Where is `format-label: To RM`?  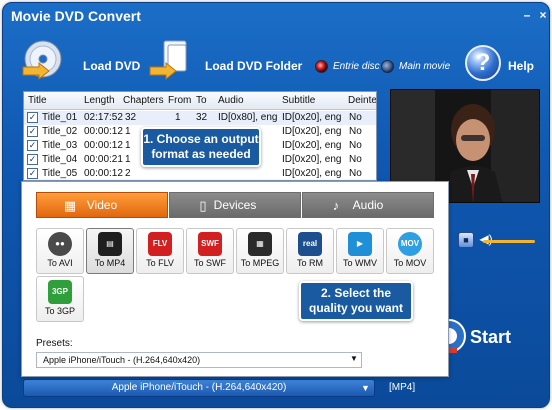
format-label: To RM is located at coordinates (309, 263).